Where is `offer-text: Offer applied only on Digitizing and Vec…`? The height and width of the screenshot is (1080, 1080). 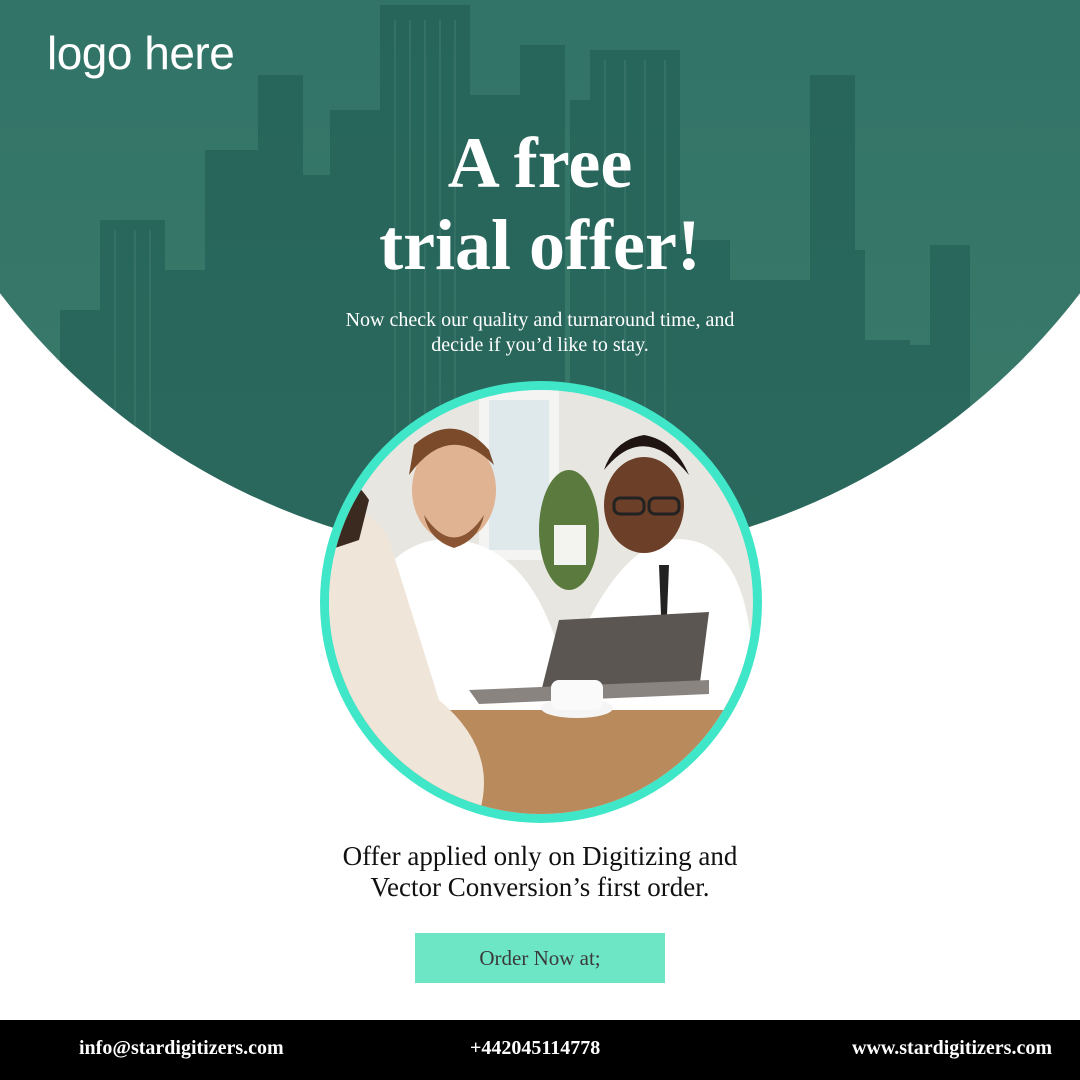 offer-text: Offer applied only on Digitizing and Vec… is located at coordinates (540, 872).